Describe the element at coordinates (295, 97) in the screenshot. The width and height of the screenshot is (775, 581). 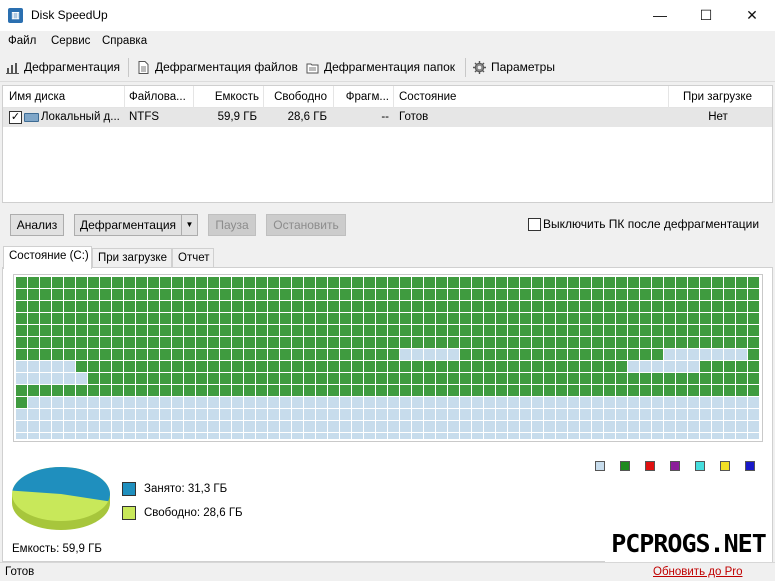
I see `column-free: Свободно` at that location.